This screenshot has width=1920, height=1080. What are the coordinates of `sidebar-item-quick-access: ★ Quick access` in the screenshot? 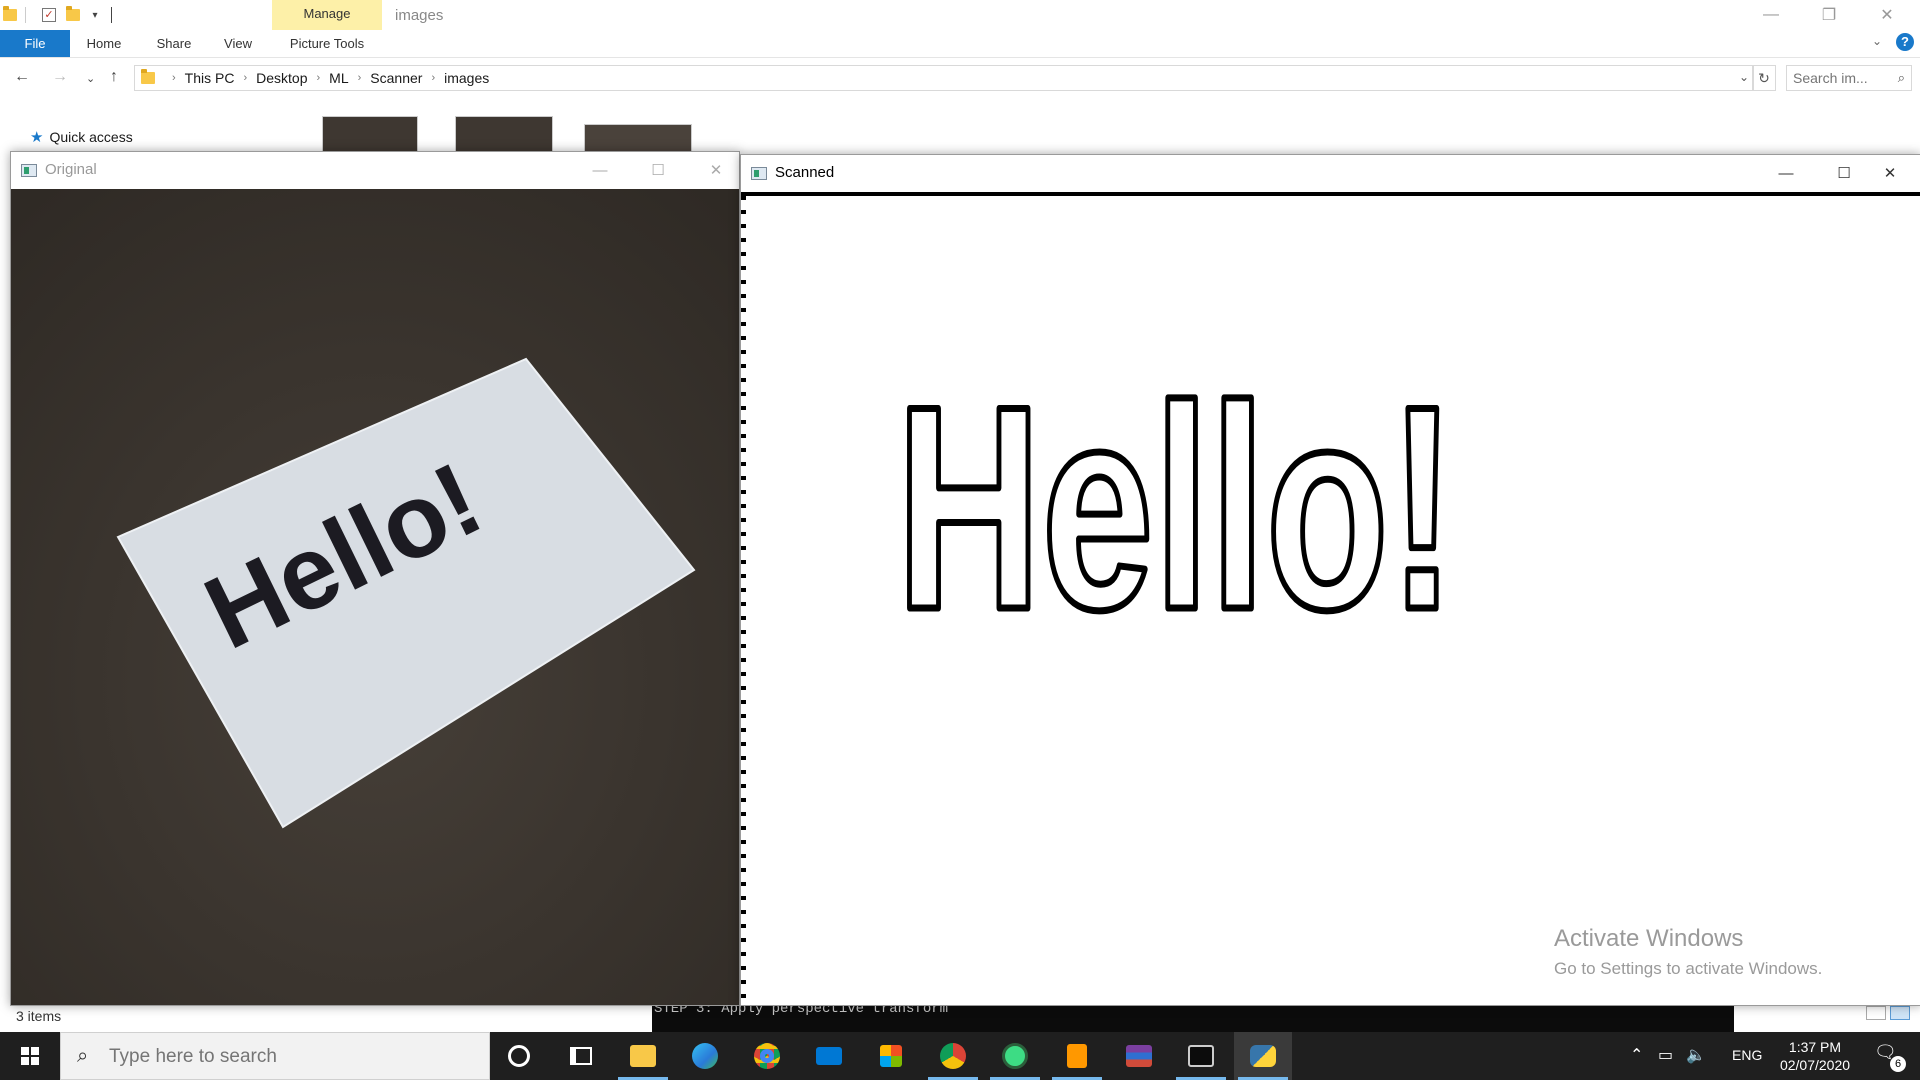 It's located at (81, 137).